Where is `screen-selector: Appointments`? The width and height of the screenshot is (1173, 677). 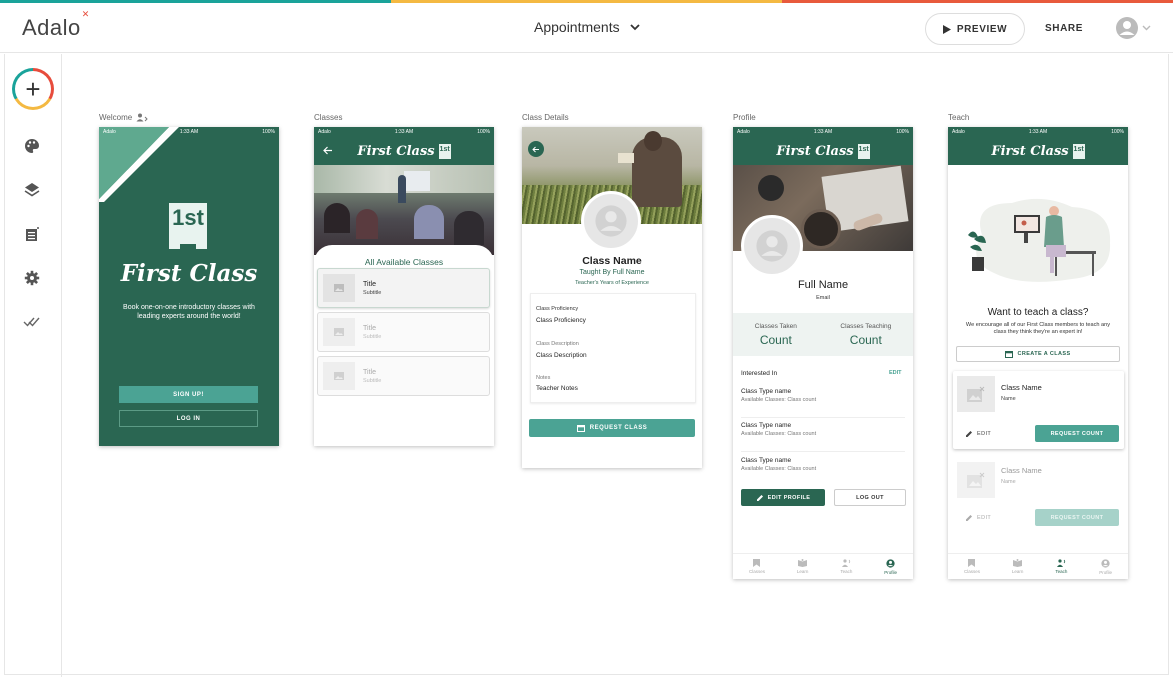
screen-selector: Appointments is located at coordinates (587, 27).